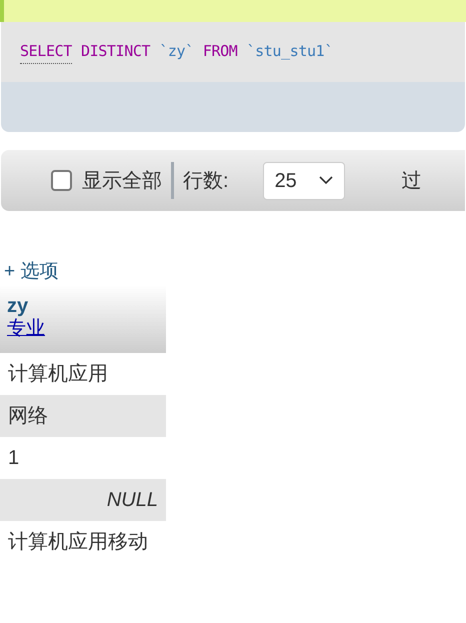  Describe the element at coordinates (17, 306) in the screenshot. I see `column-name: zy` at that location.